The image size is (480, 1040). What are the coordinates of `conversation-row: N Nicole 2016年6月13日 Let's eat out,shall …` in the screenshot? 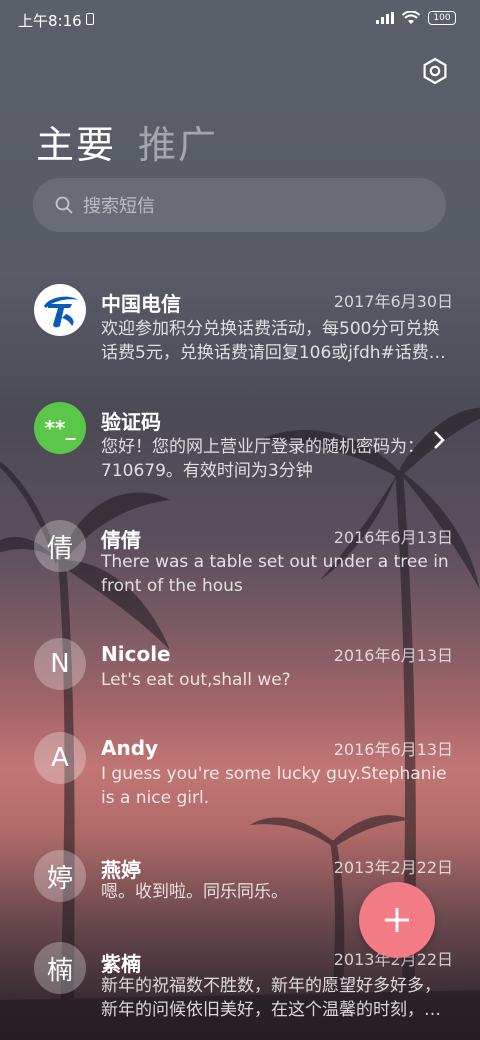 It's located at (240, 668).